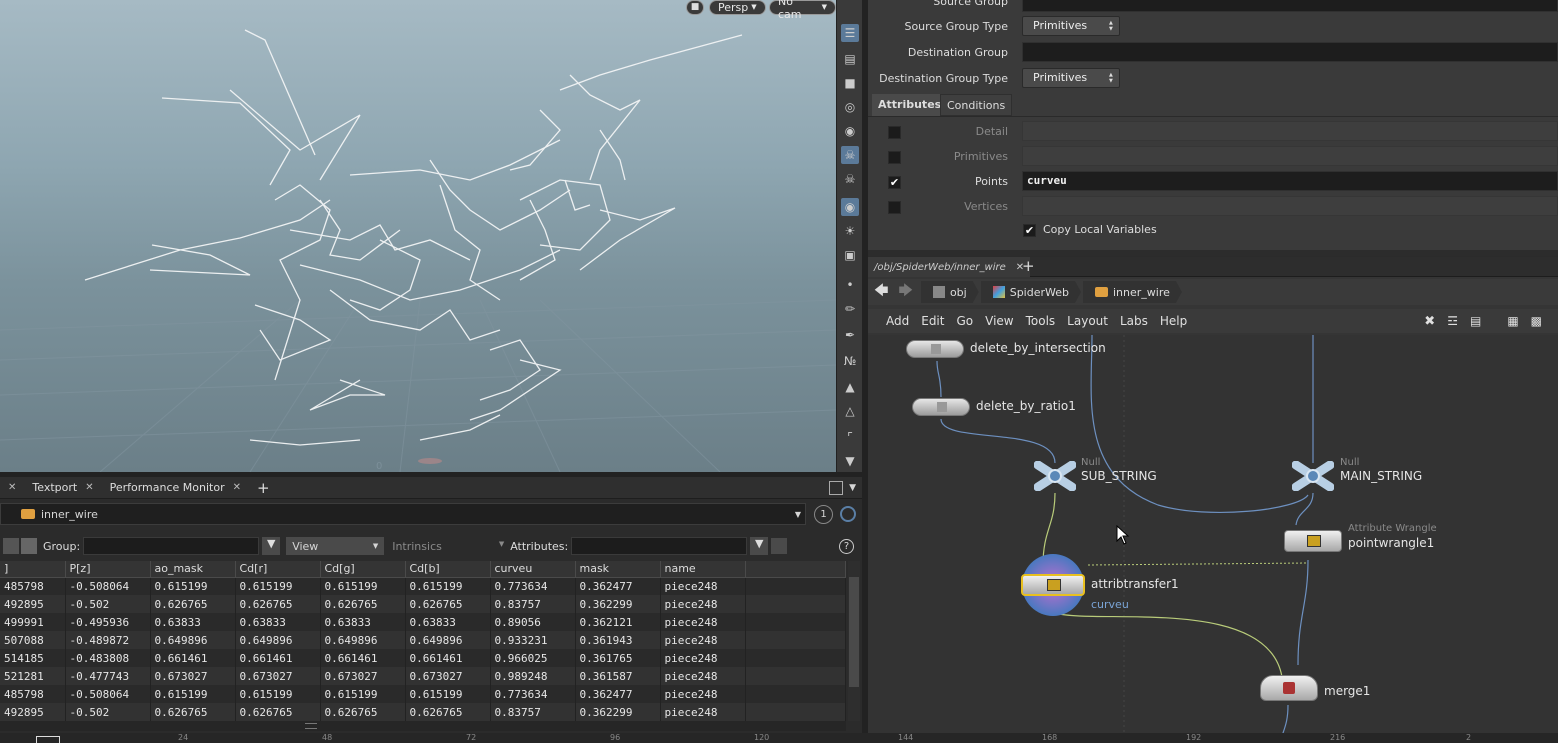 The width and height of the screenshot is (1558, 743). What do you see at coordinates (1290, 52) in the screenshot?
I see `destination-group-input` at bounding box center [1290, 52].